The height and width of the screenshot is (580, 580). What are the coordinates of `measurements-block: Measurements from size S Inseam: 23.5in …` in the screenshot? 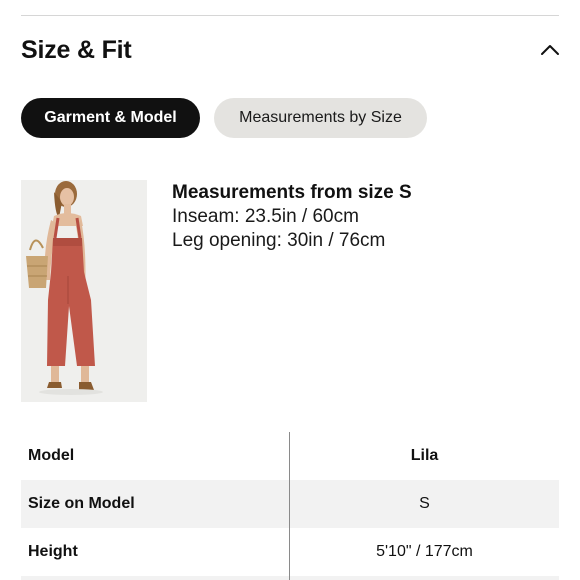 It's located at (362, 217).